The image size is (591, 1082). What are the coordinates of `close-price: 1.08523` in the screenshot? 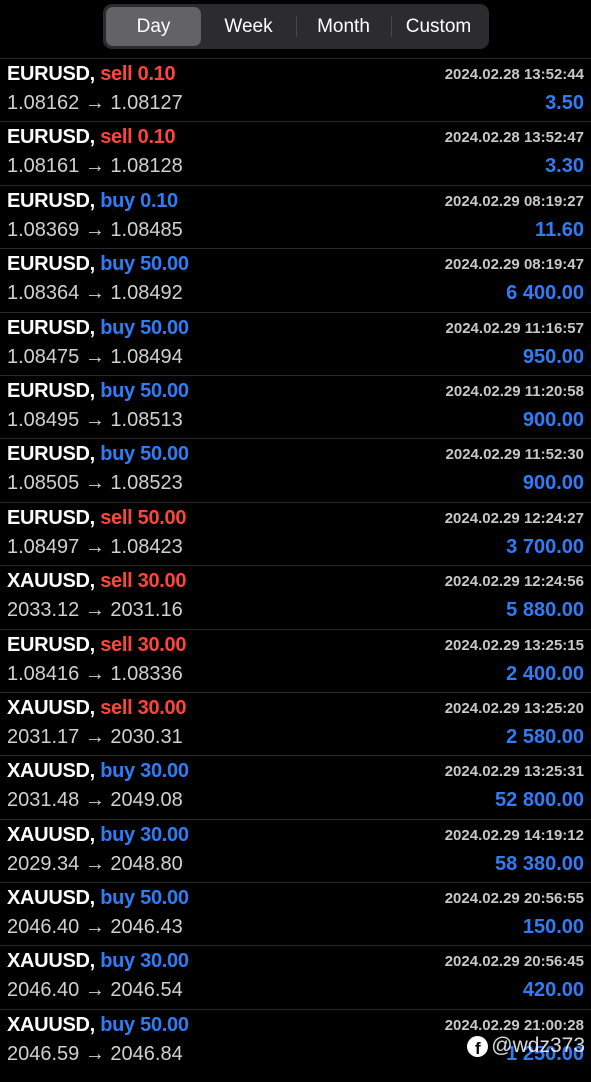 It's located at (146, 483).